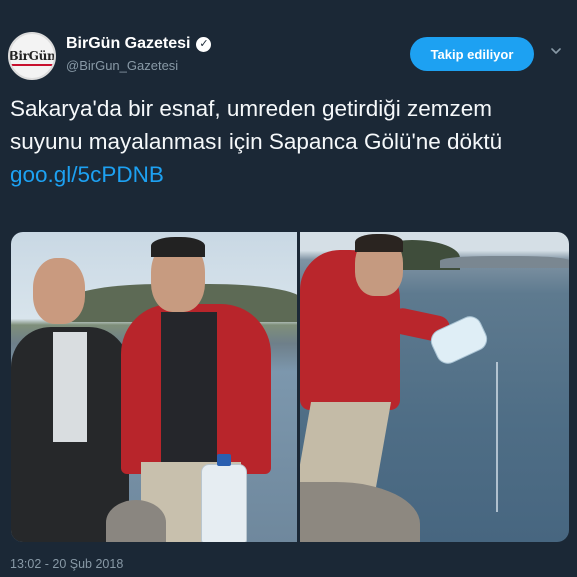 The height and width of the screenshot is (577, 577). Describe the element at coordinates (224, 460) in the screenshot. I see `bottle-cap` at that location.